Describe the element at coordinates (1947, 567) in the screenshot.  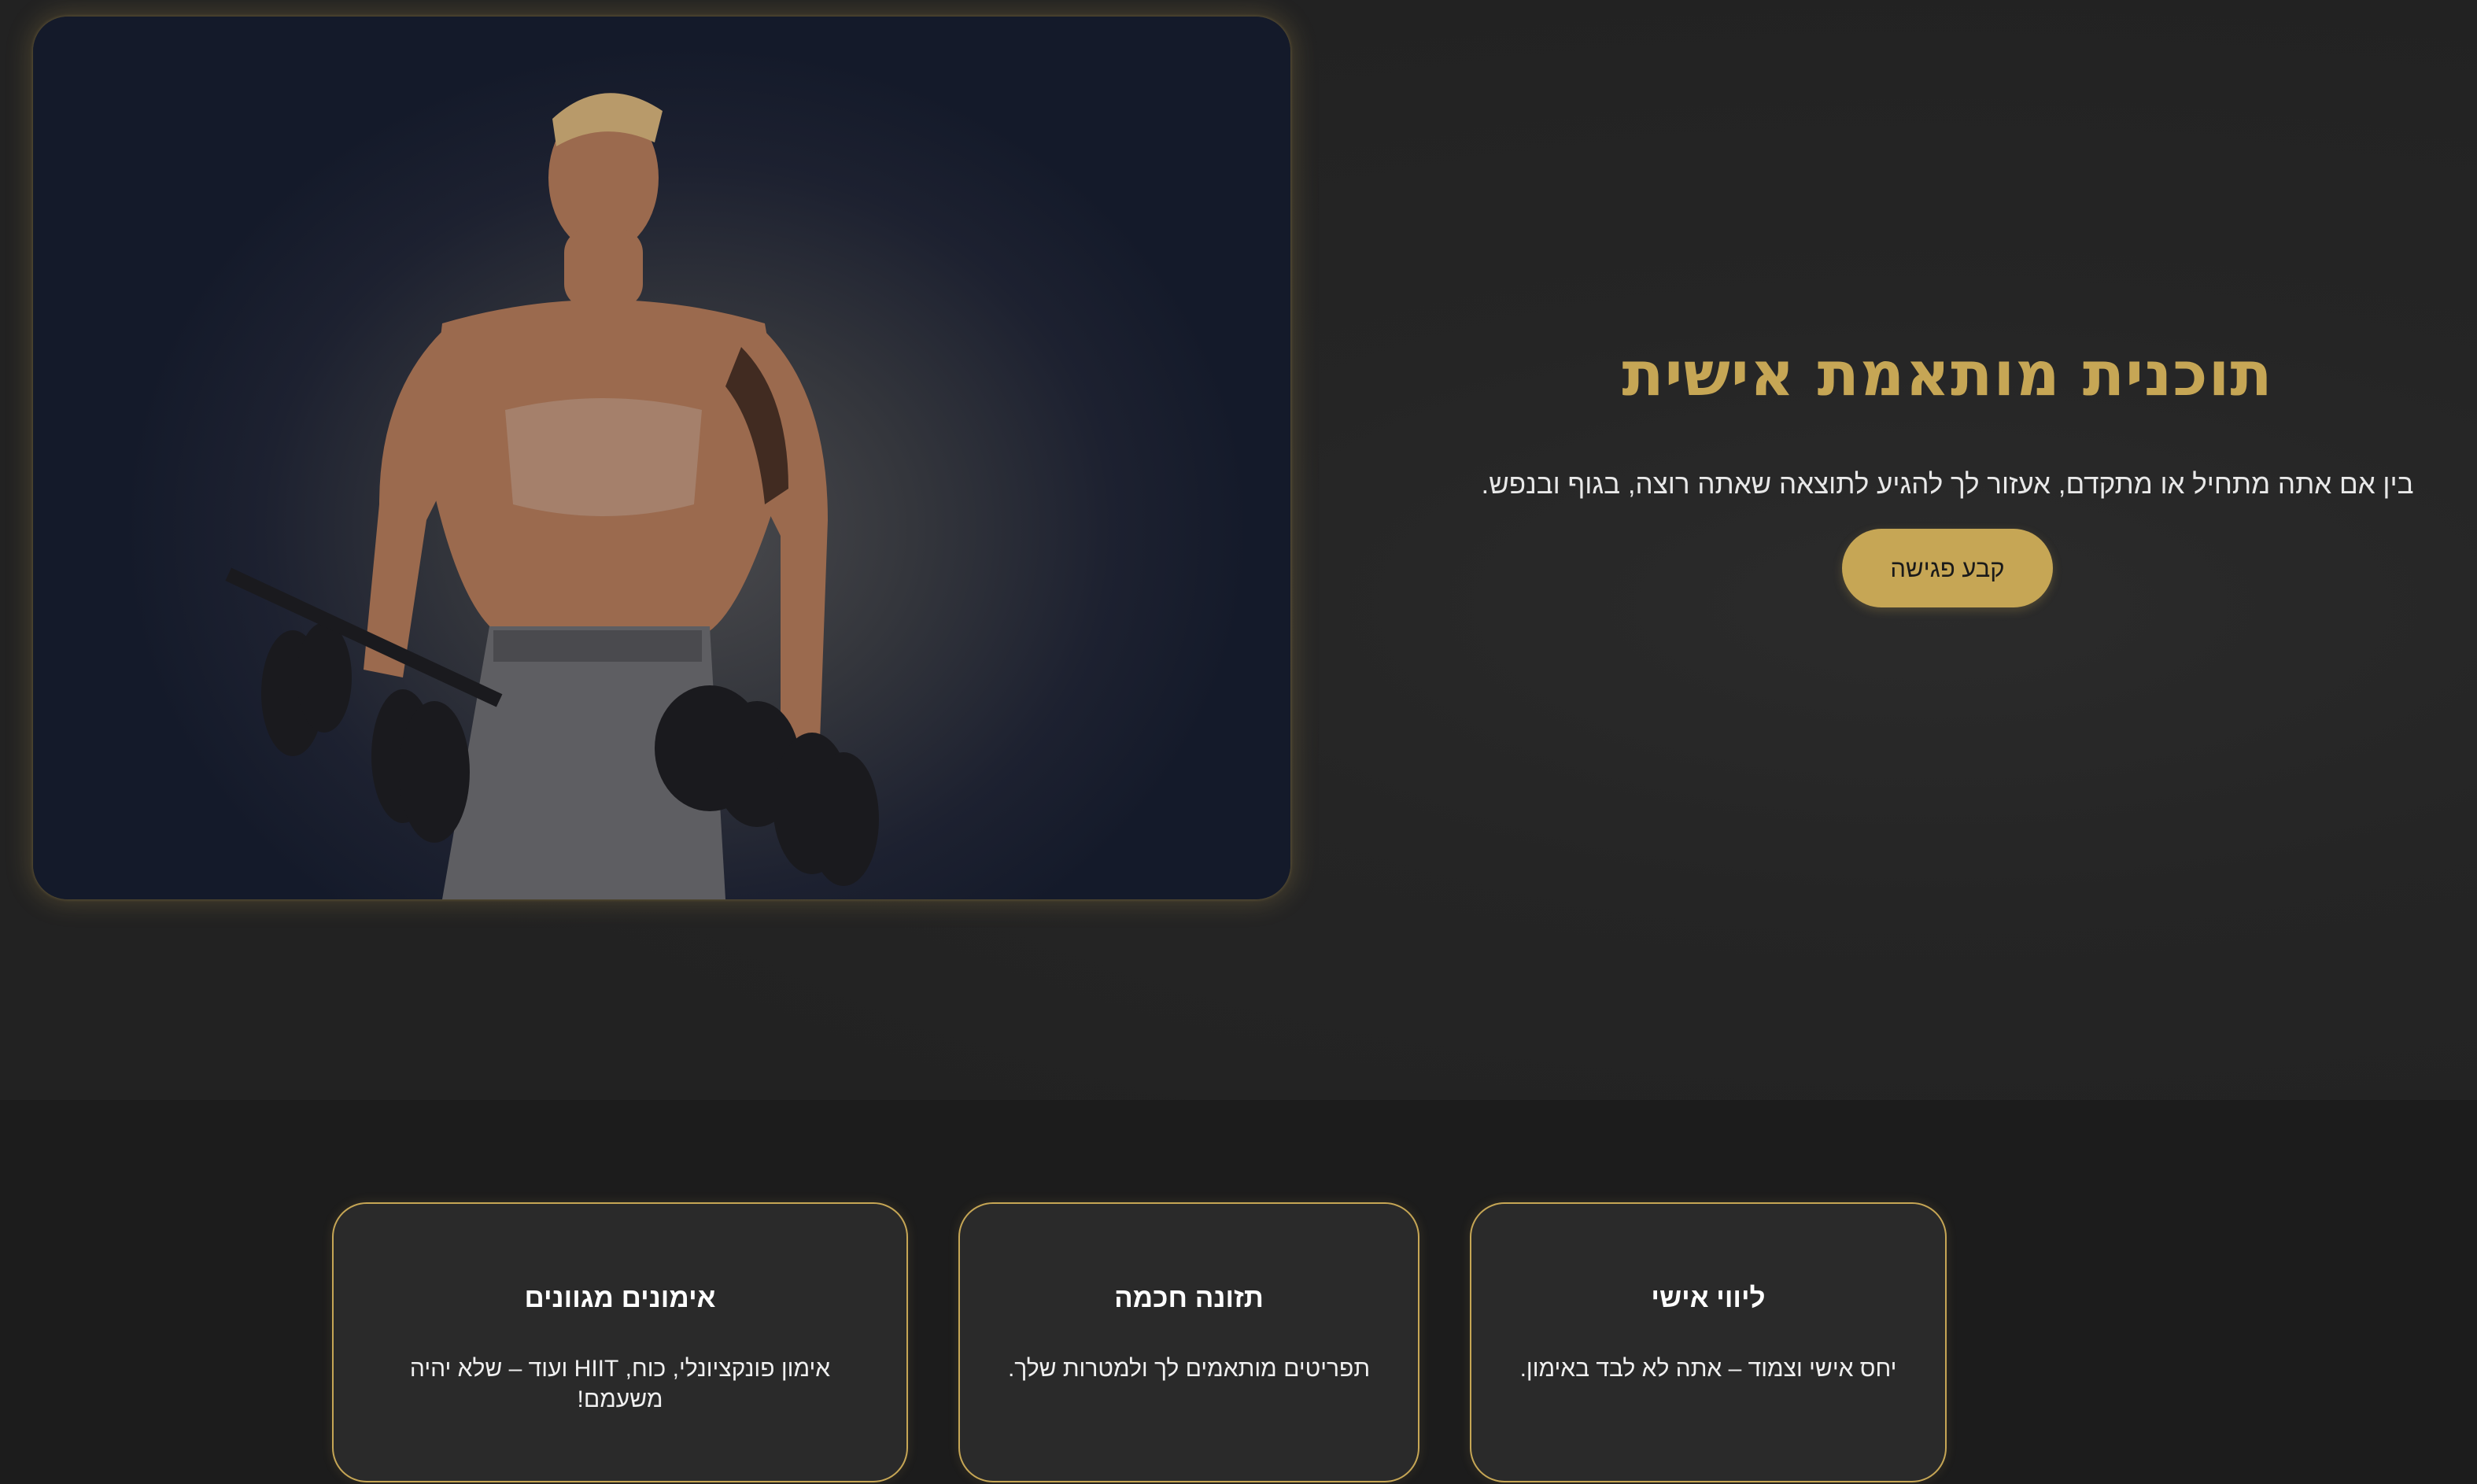
I see `book-meeting-button: קבע פגישה` at that location.